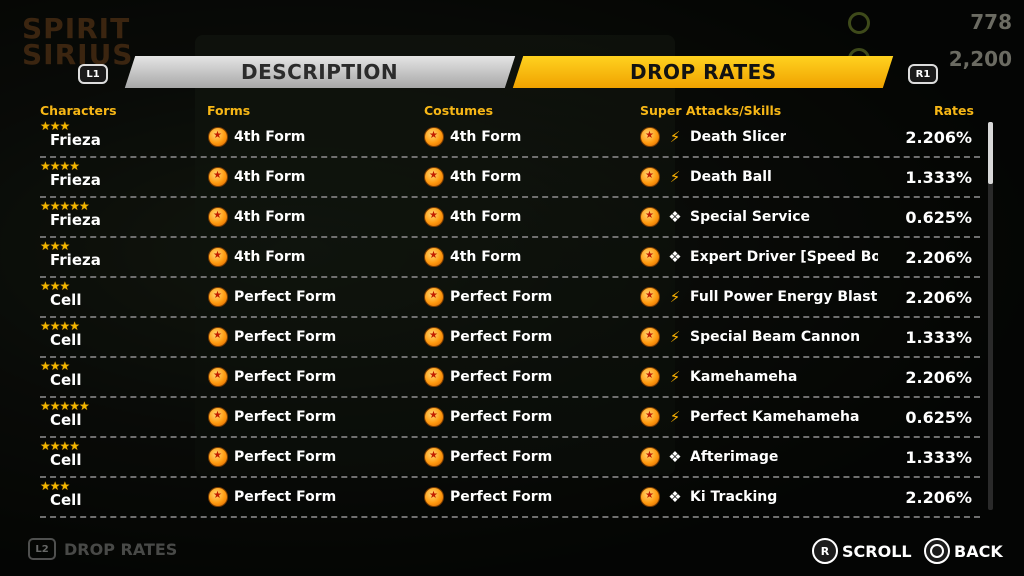 This screenshot has height=576, width=1024. What do you see at coordinates (734, 457) in the screenshot?
I see `skill-label: Afterimage` at bounding box center [734, 457].